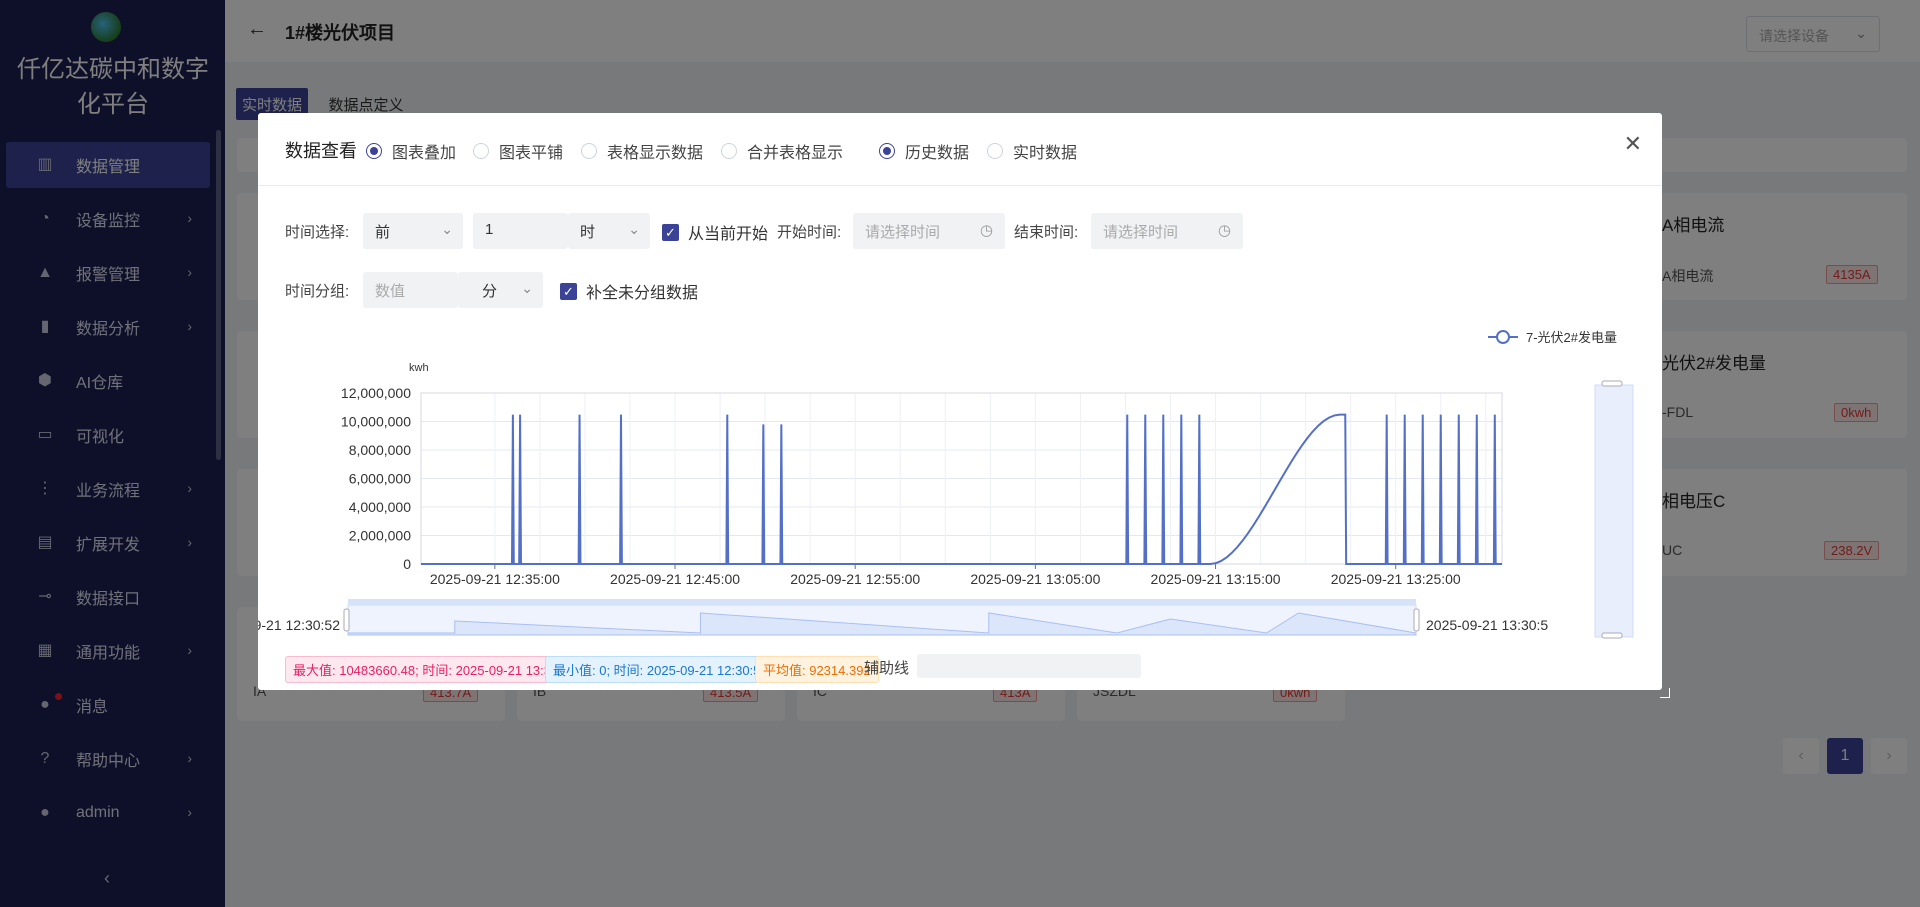 This screenshot has height=907, width=1920. Describe the element at coordinates (346, 620) in the screenshot. I see `zoom-handle-left` at that location.